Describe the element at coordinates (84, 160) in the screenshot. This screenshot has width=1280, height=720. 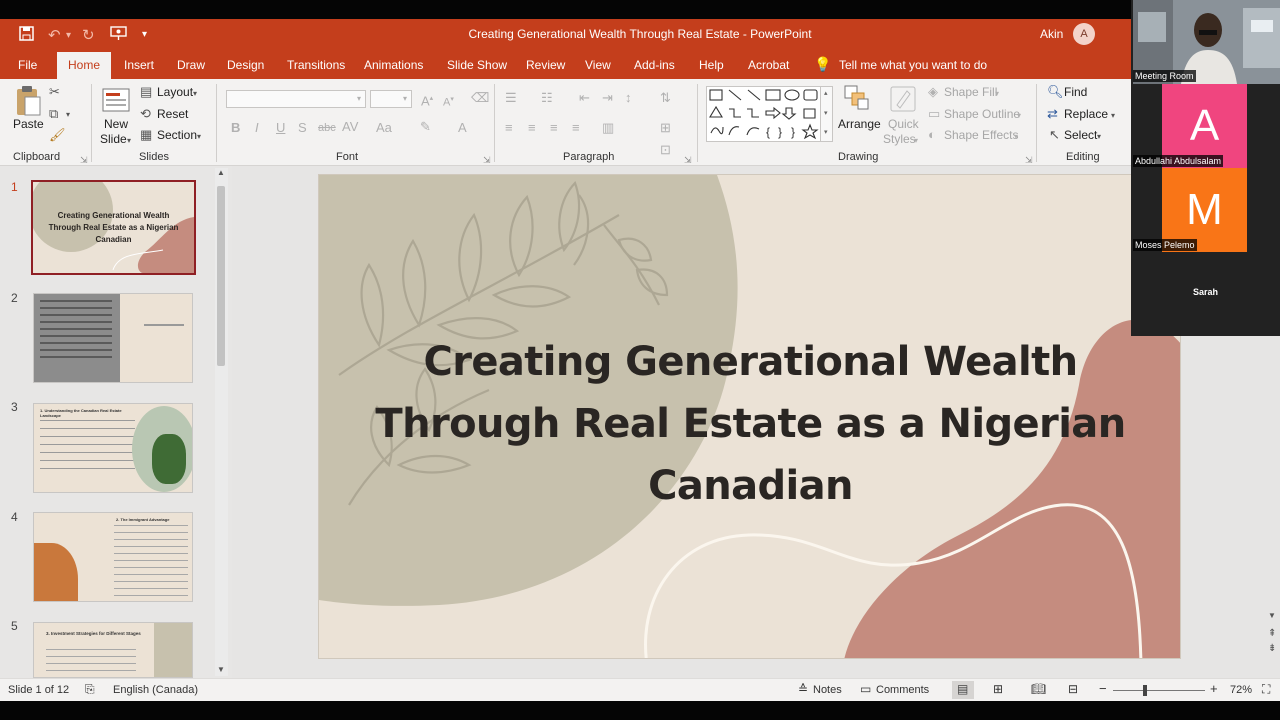
I see `clipboard-launcher-icon: ⇲` at that location.